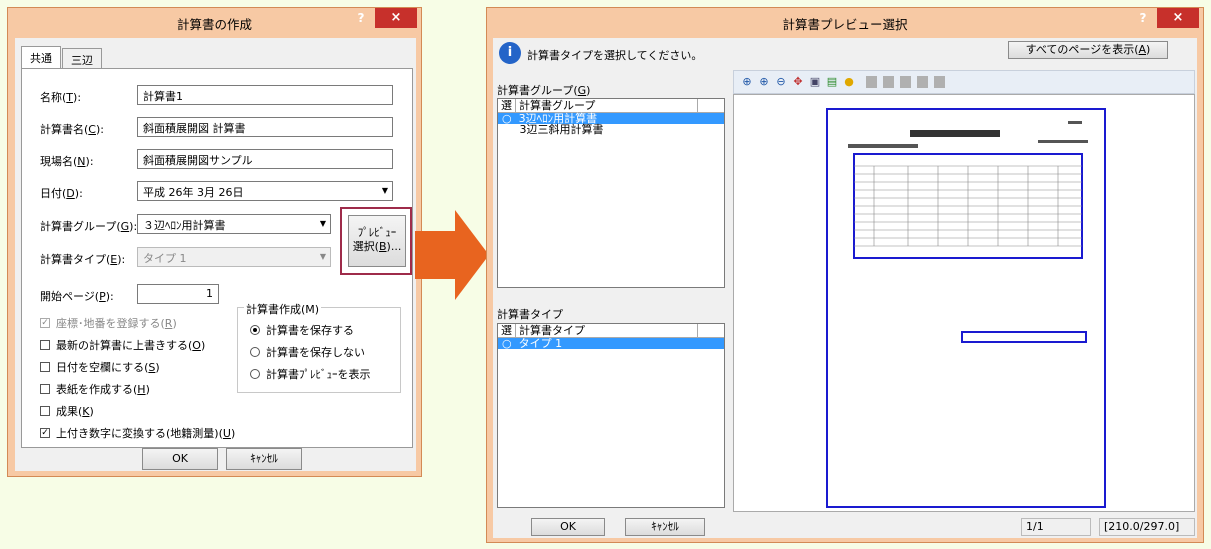  What do you see at coordinates (265, 159) in the screenshot?
I see `site-field: 斜面積展開図サンプル` at bounding box center [265, 159].